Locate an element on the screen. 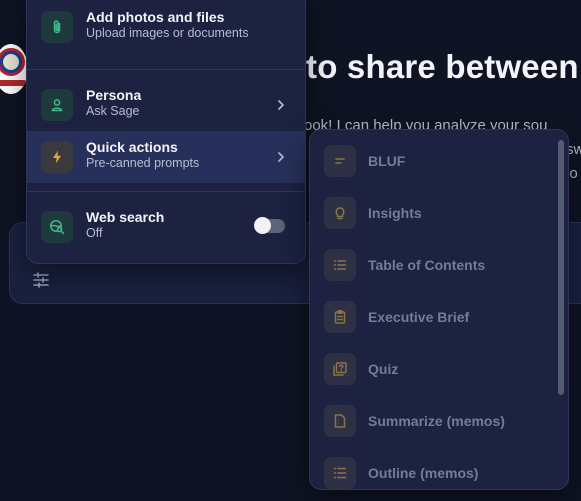 The height and width of the screenshot is (501, 581). quick-action-outline-memos: Outline (memos) is located at coordinates (430, 468).